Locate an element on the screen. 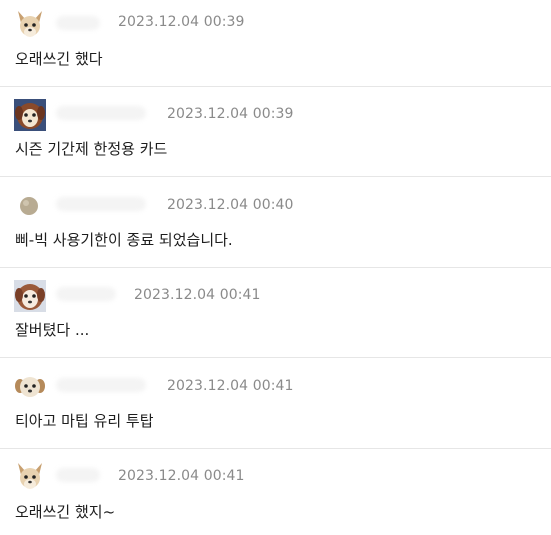  comment-text: 삐-빅 사용기한이 종료 되었습니다. is located at coordinates (124, 240).